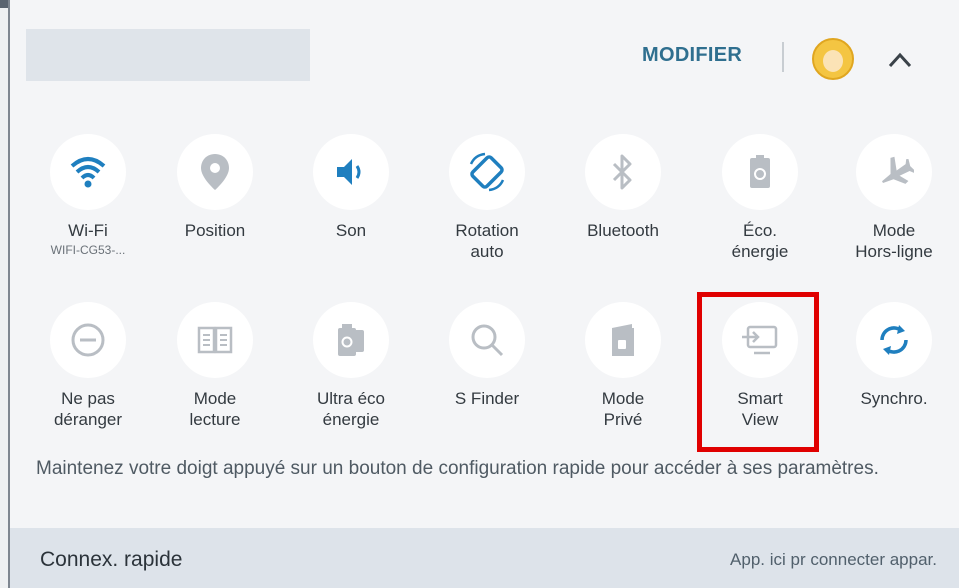 The height and width of the screenshot is (588, 959). I want to click on search-icon, so click(487, 340).